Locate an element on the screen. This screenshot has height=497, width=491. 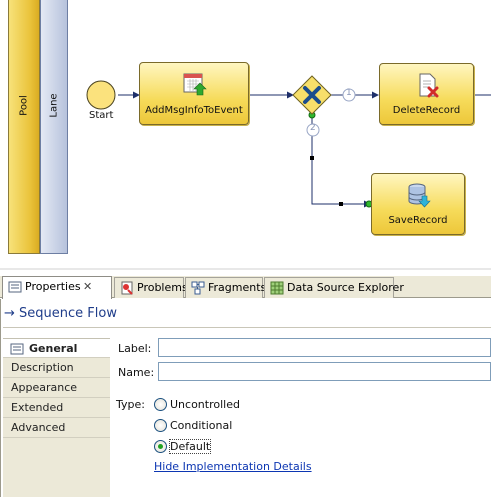
sidebar-tab-label: General is located at coordinates (53, 348).